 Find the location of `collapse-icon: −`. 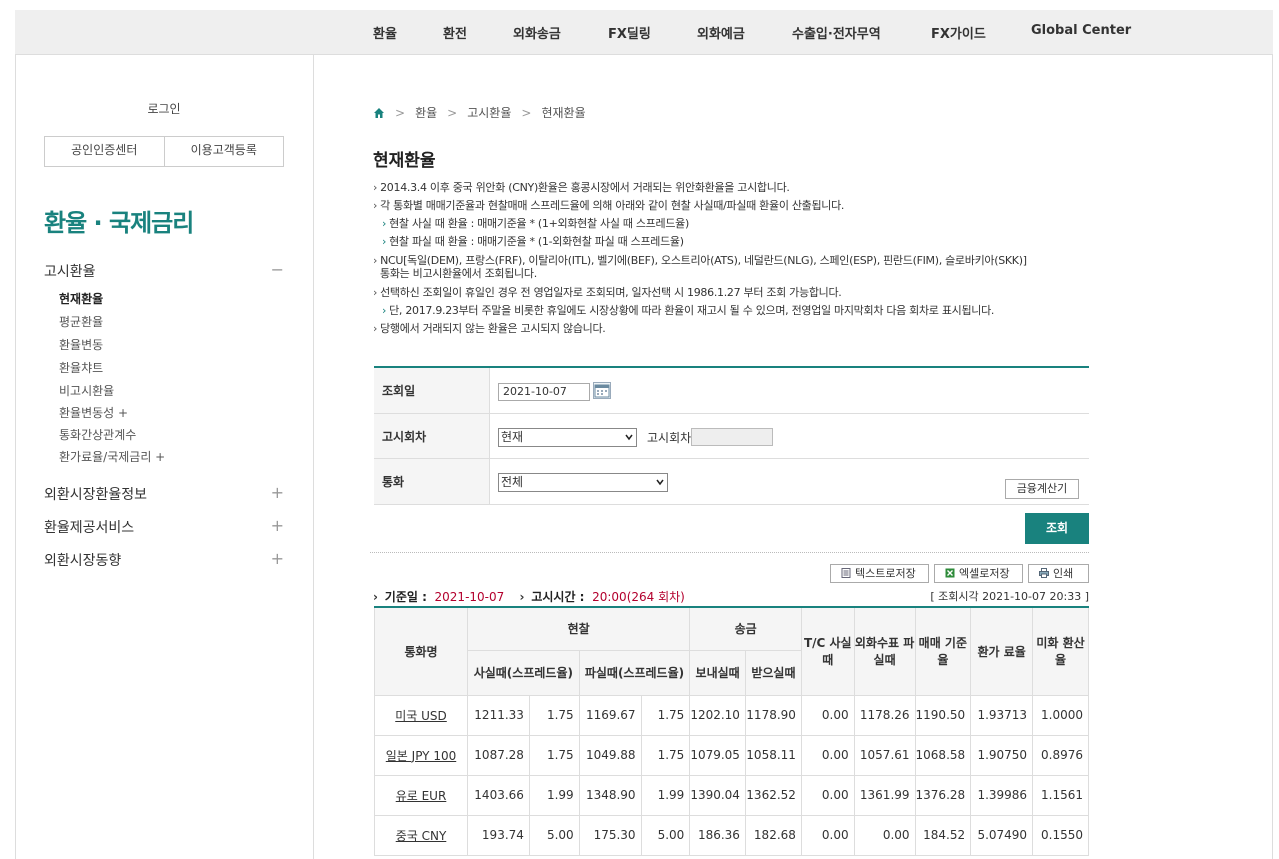

collapse-icon: − is located at coordinates (277, 269).